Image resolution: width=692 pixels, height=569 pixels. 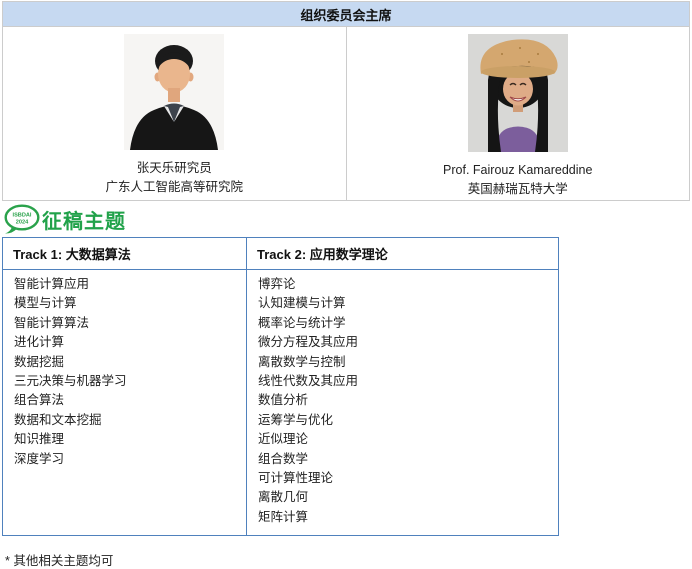 I want to click on topic-item: 数据和文本挖掘, so click(x=58, y=419).